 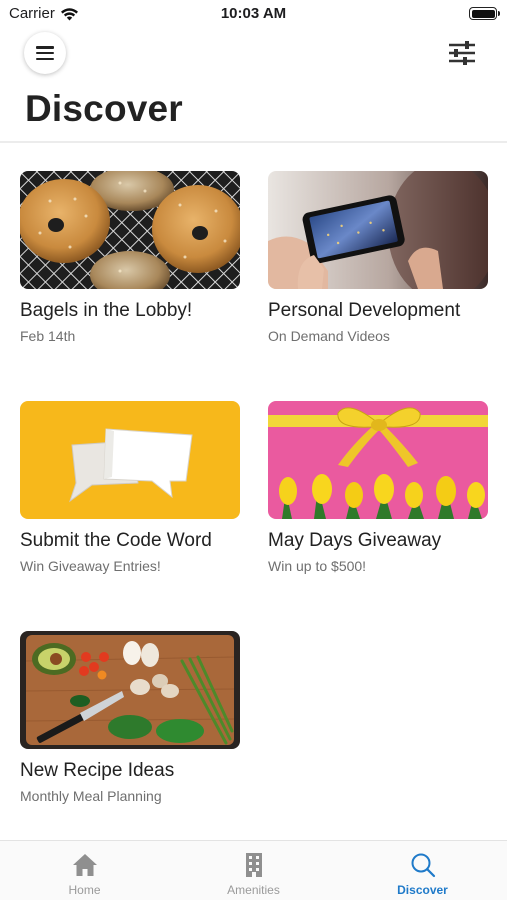 I want to click on tab-home: Home, so click(x=84, y=870).